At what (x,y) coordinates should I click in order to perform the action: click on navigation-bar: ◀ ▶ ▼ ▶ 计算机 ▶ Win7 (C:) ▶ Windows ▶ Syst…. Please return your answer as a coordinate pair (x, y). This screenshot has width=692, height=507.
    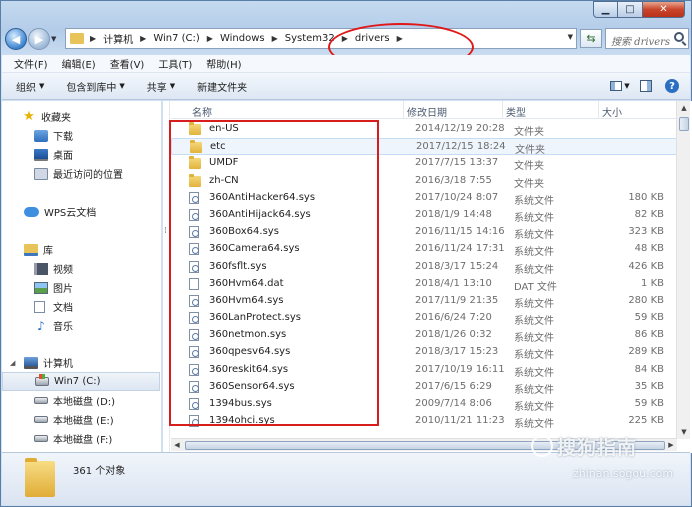
    Looking at the image, I should click on (347, 39).